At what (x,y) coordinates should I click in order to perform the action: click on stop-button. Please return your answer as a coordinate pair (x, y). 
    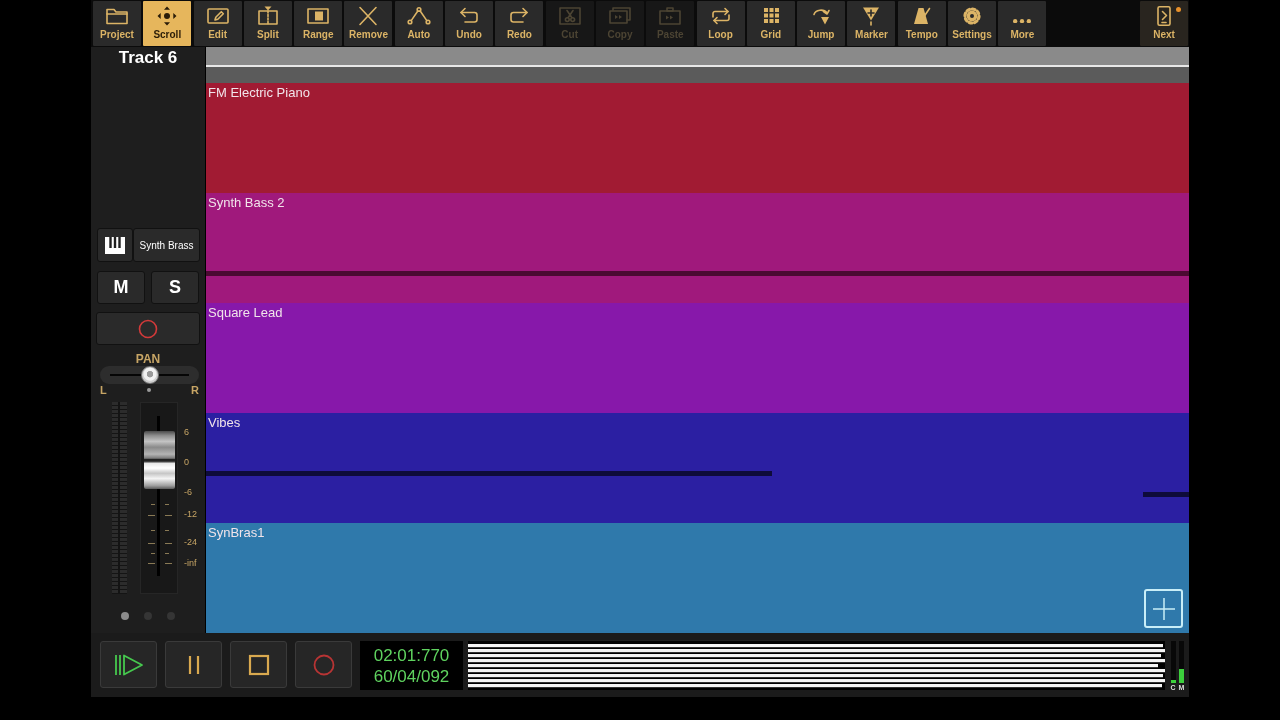
    Looking at the image, I should click on (258, 664).